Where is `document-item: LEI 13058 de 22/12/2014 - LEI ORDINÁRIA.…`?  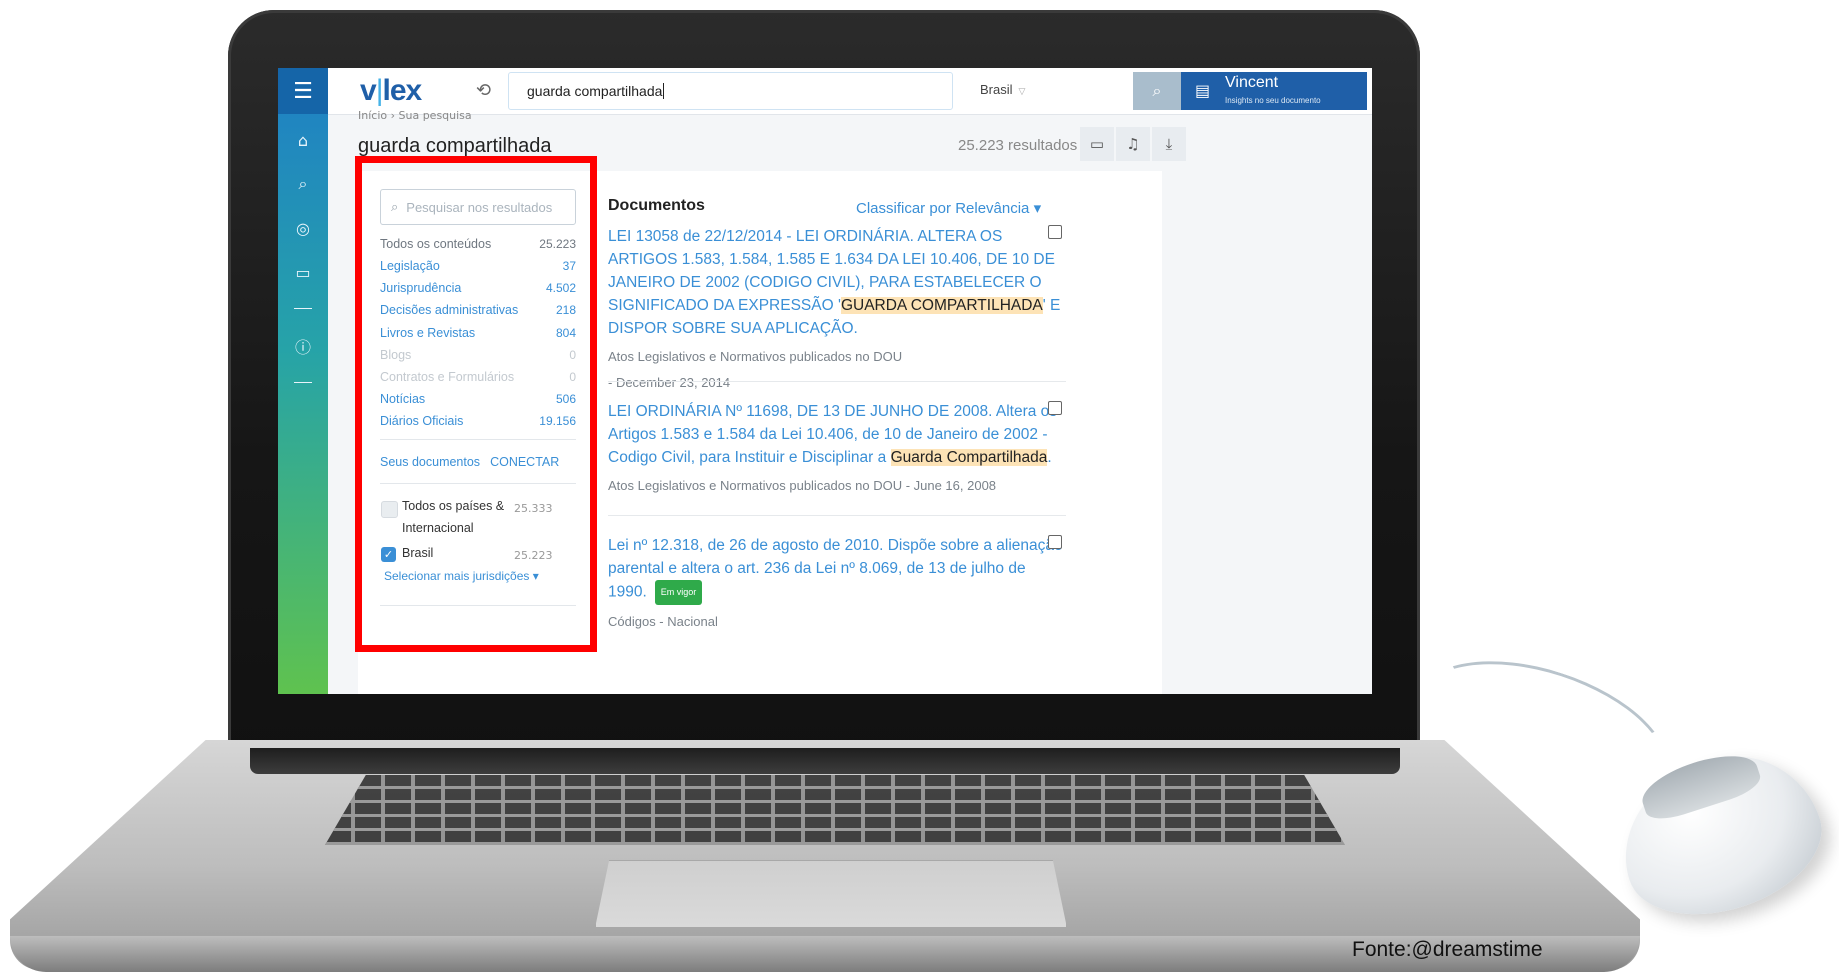
document-item: LEI 13058 de 22/12/2014 - LEI ORDINÁRIA.… is located at coordinates (837, 310).